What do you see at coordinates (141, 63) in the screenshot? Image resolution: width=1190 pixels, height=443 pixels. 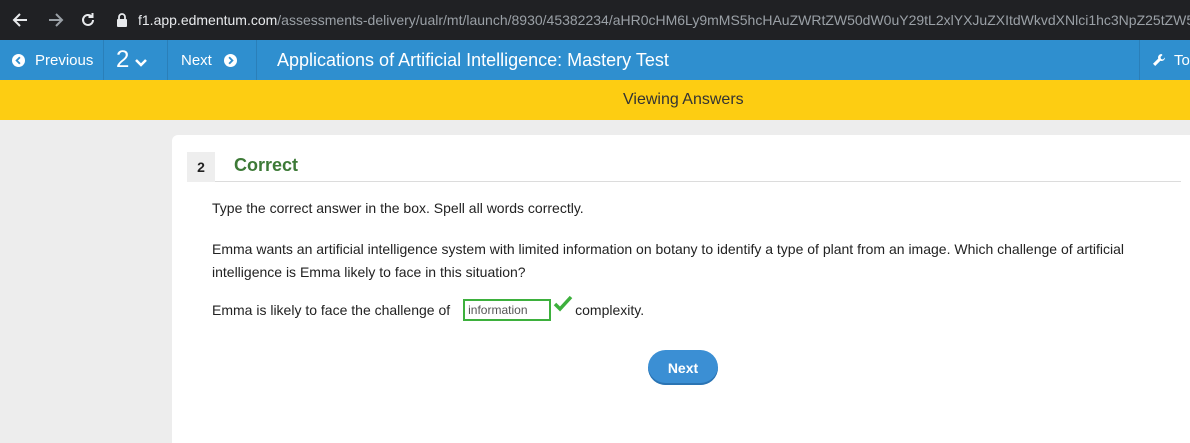 I see `chevron-down-icon` at bounding box center [141, 63].